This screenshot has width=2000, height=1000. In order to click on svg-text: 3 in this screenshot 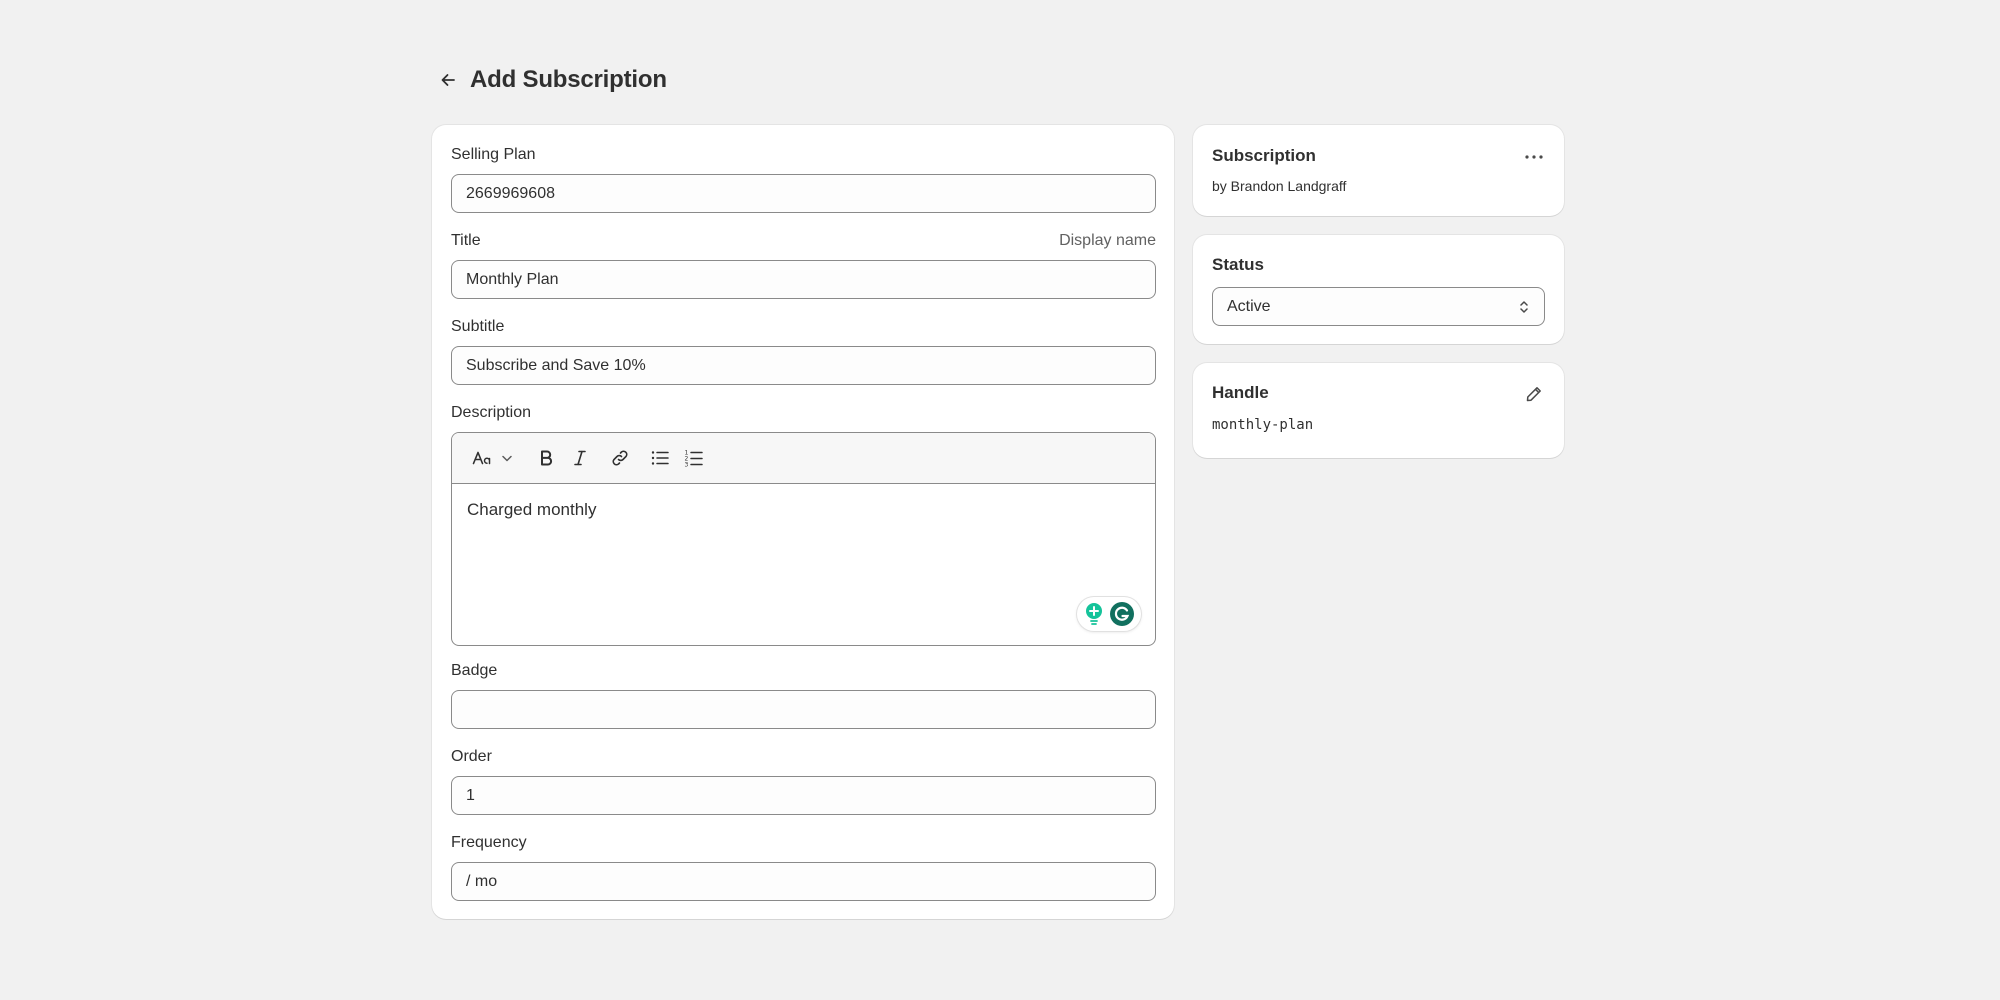, I will do `click(687, 465)`.